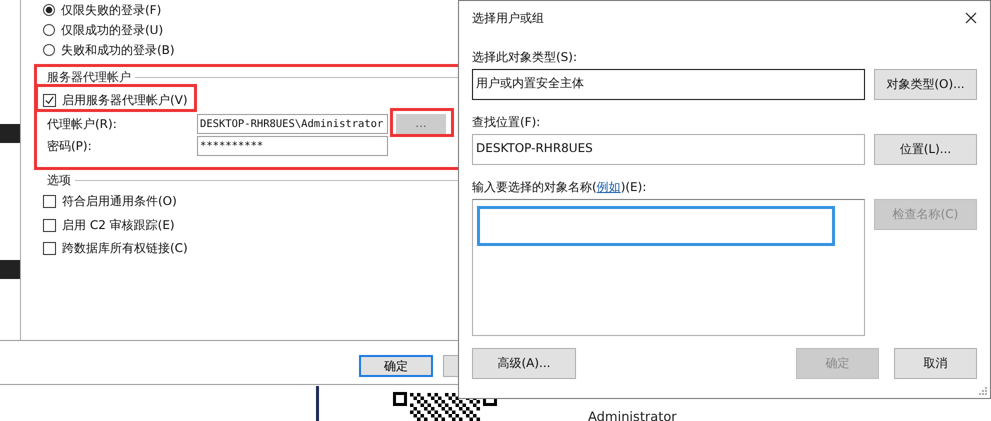 The width and height of the screenshot is (991, 421). I want to click on object-type-field: 用户或内置安全主体, so click(668, 84).